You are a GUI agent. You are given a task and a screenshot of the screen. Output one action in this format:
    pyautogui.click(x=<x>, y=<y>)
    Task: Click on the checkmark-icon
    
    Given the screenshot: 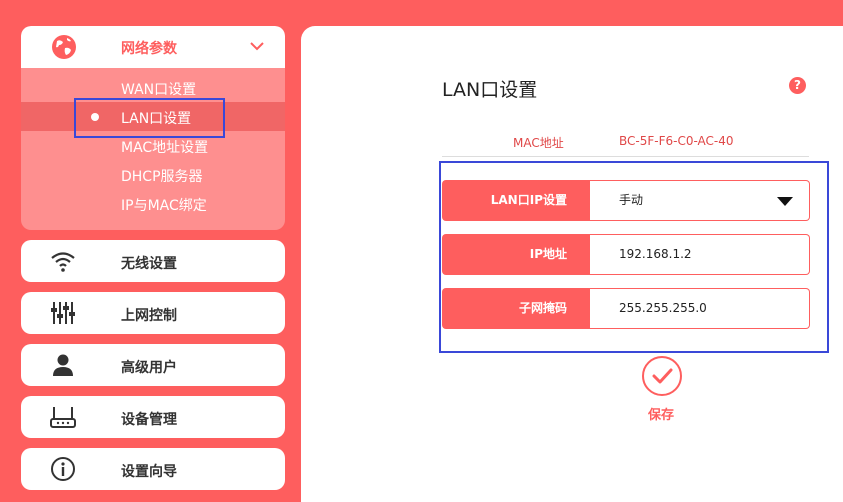 What is the action you would take?
    pyautogui.click(x=662, y=376)
    